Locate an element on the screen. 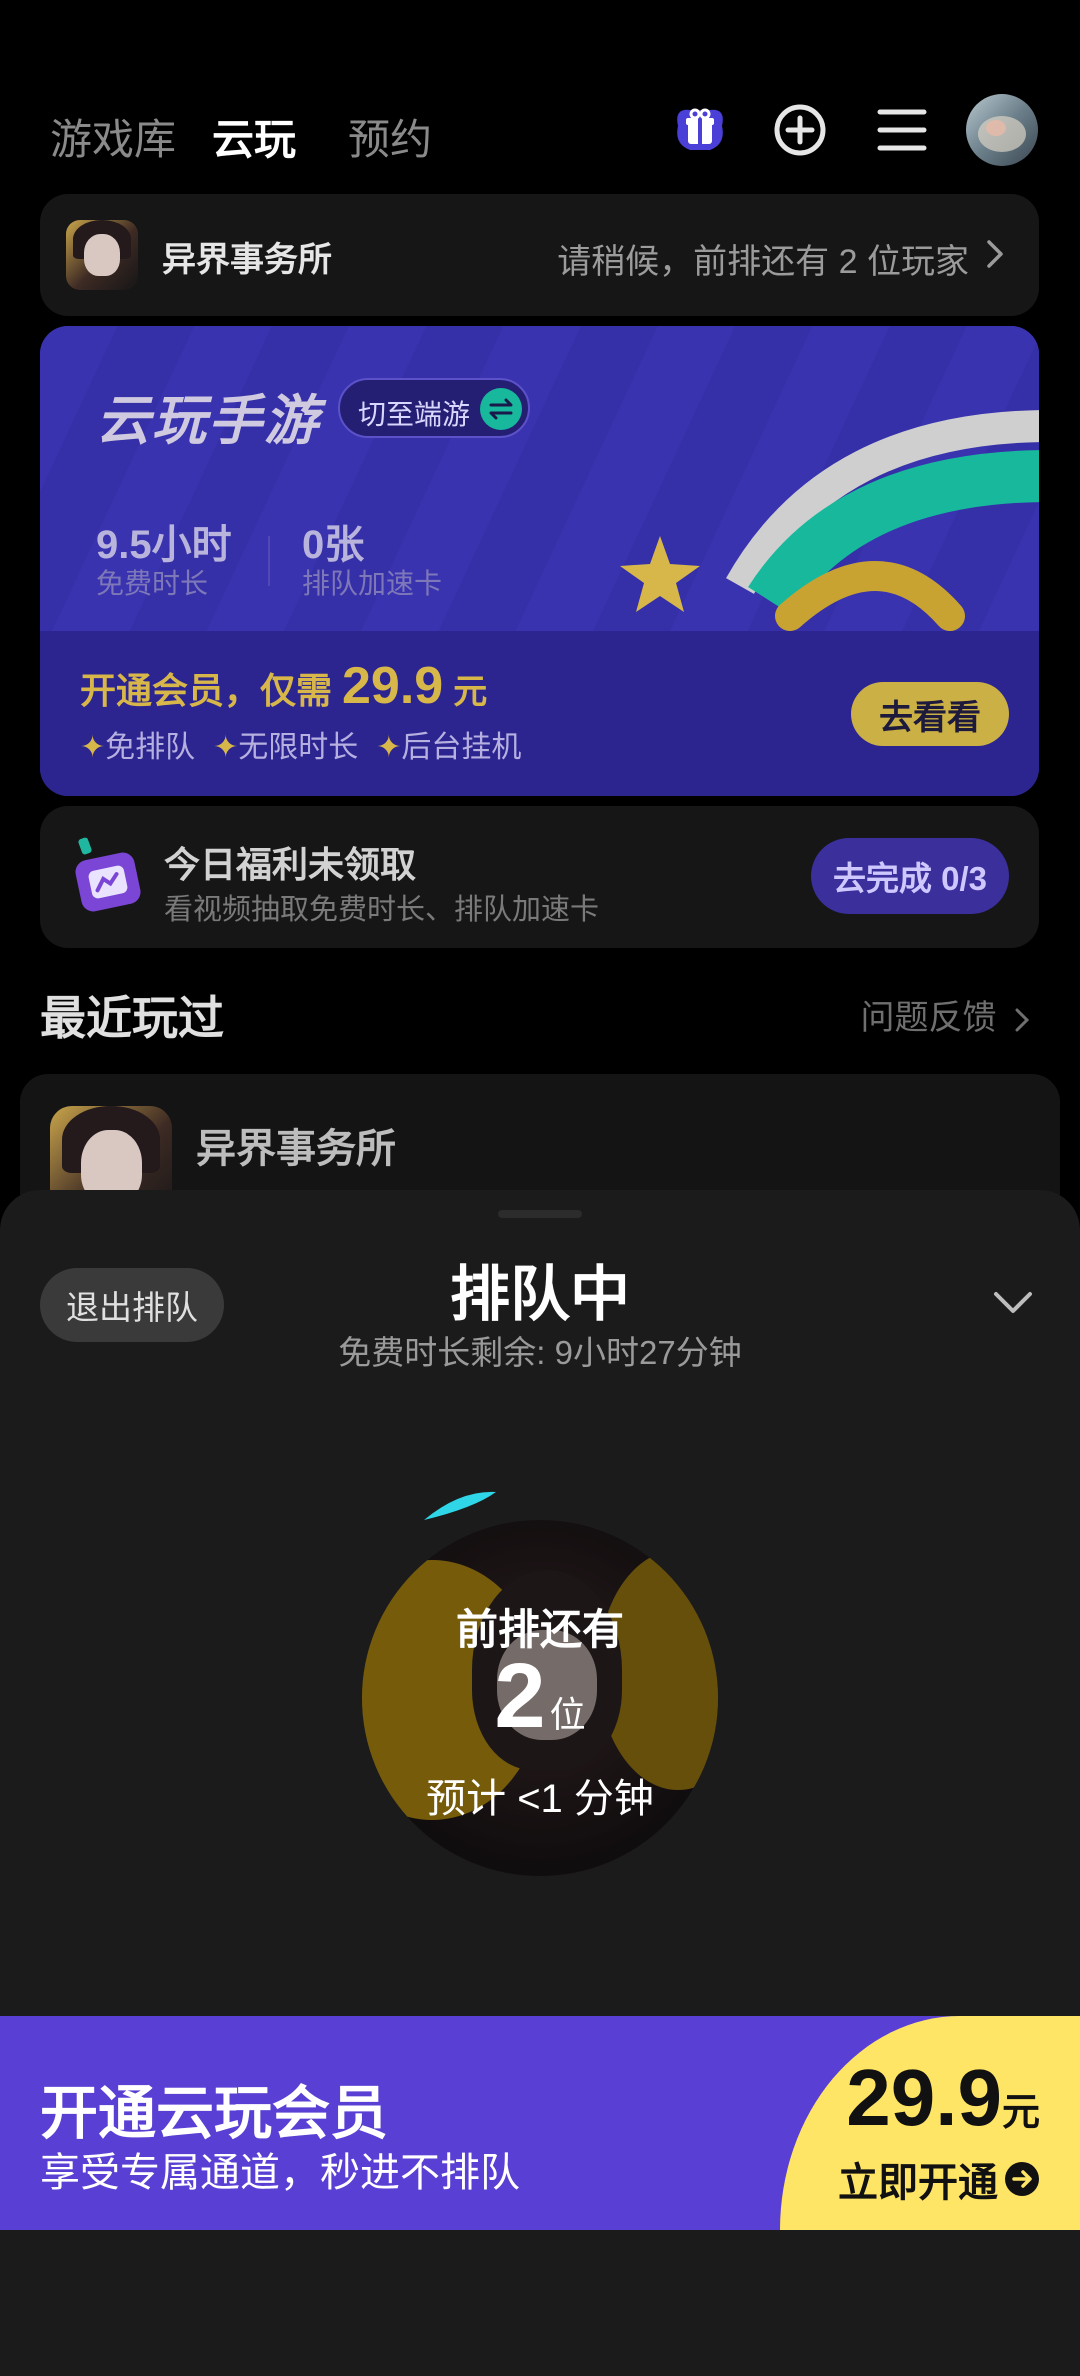  arrow-right-circle-icon is located at coordinates (1022, 2179).